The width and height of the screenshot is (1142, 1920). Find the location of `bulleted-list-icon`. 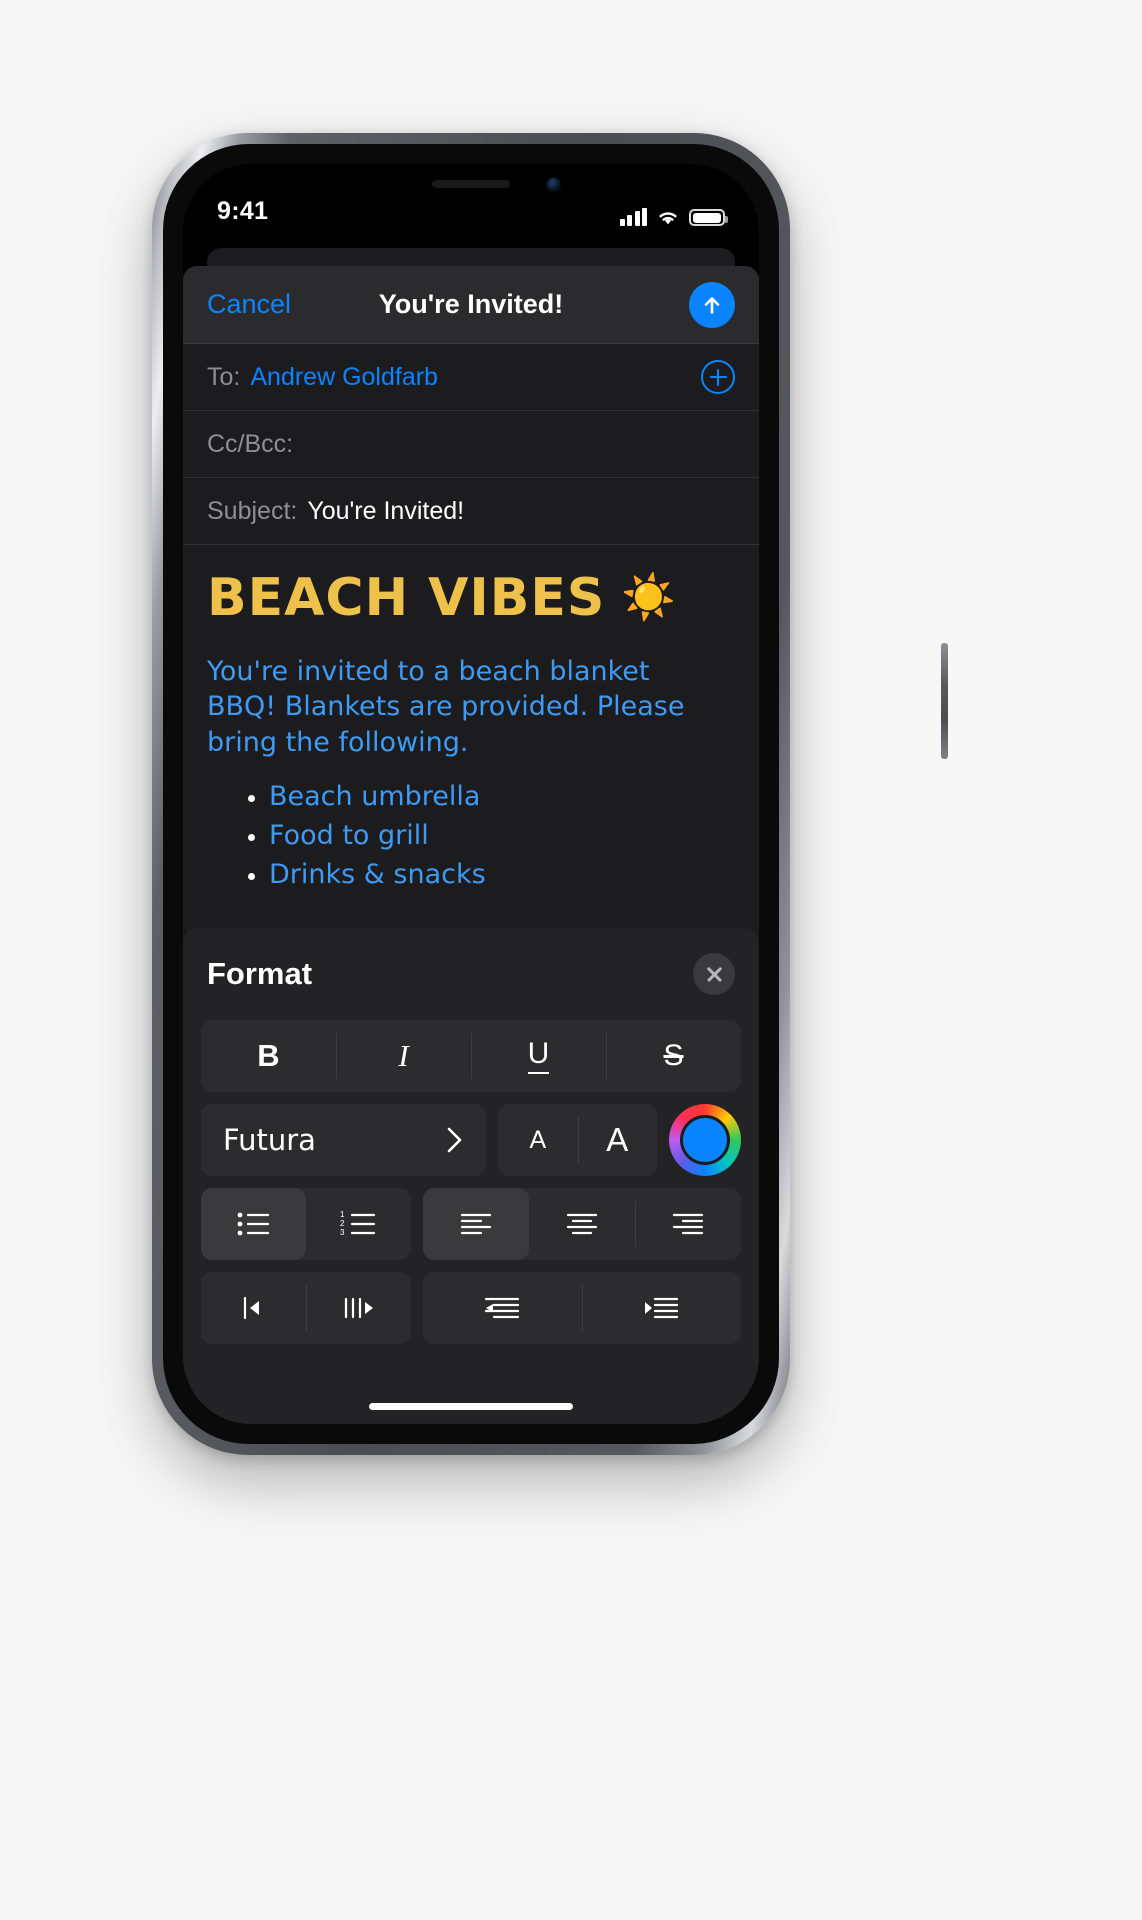

bulleted-list-icon is located at coordinates (253, 1224).